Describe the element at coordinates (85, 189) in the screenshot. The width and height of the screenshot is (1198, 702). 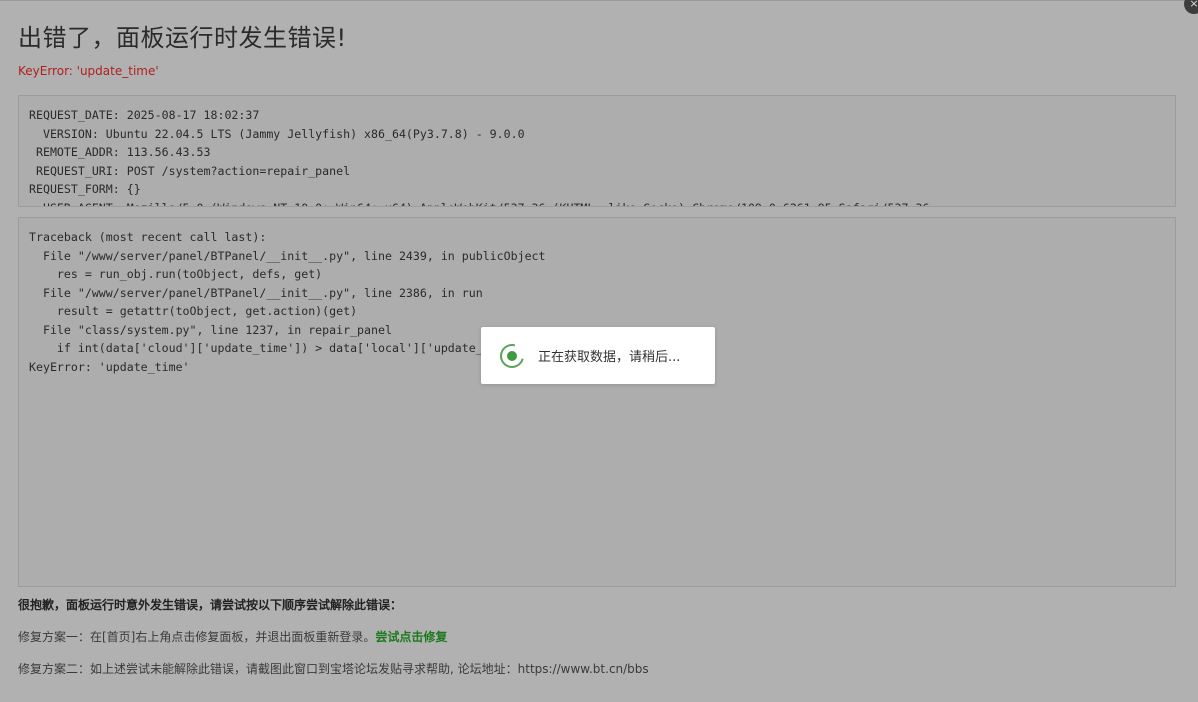
I see `request-form-line: REQUEST_FORM: {}` at that location.